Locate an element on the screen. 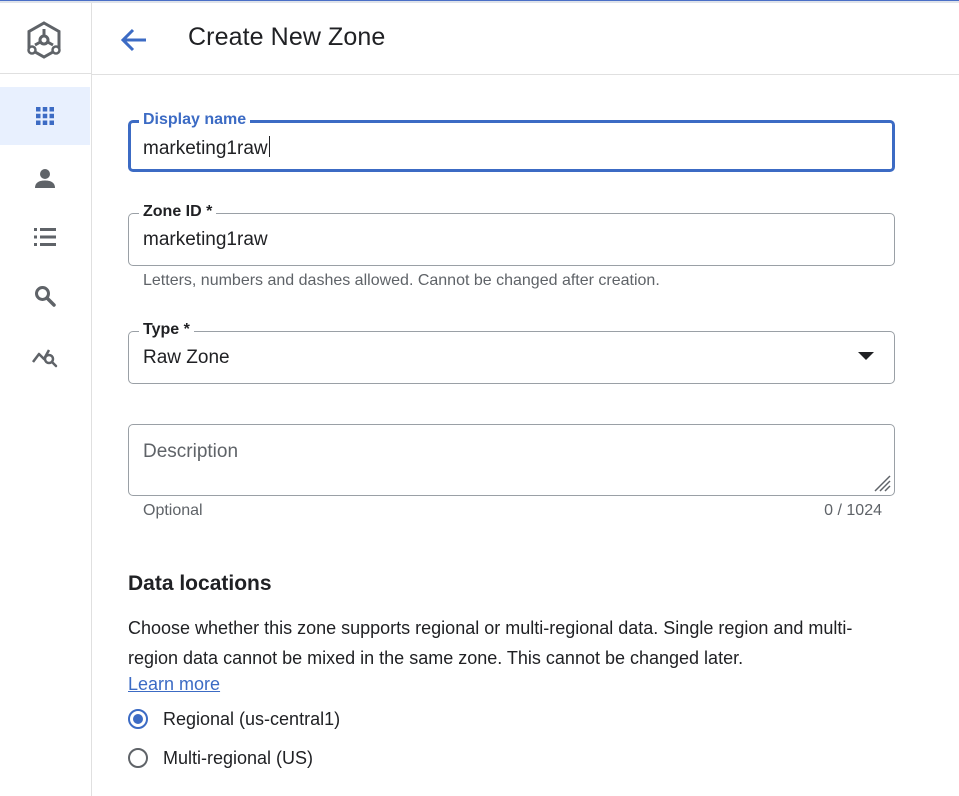 The width and height of the screenshot is (959, 796). type-value: Raw Zone is located at coordinates (186, 357).